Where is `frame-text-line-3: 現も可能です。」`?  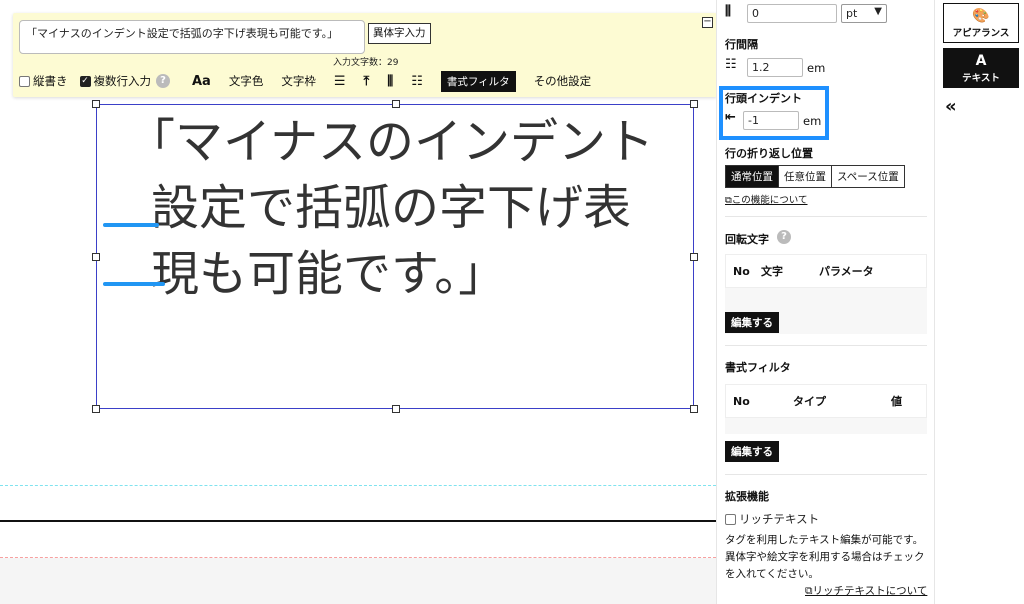
frame-text-line-3: 現も可能です。」 is located at coordinates (329, 274).